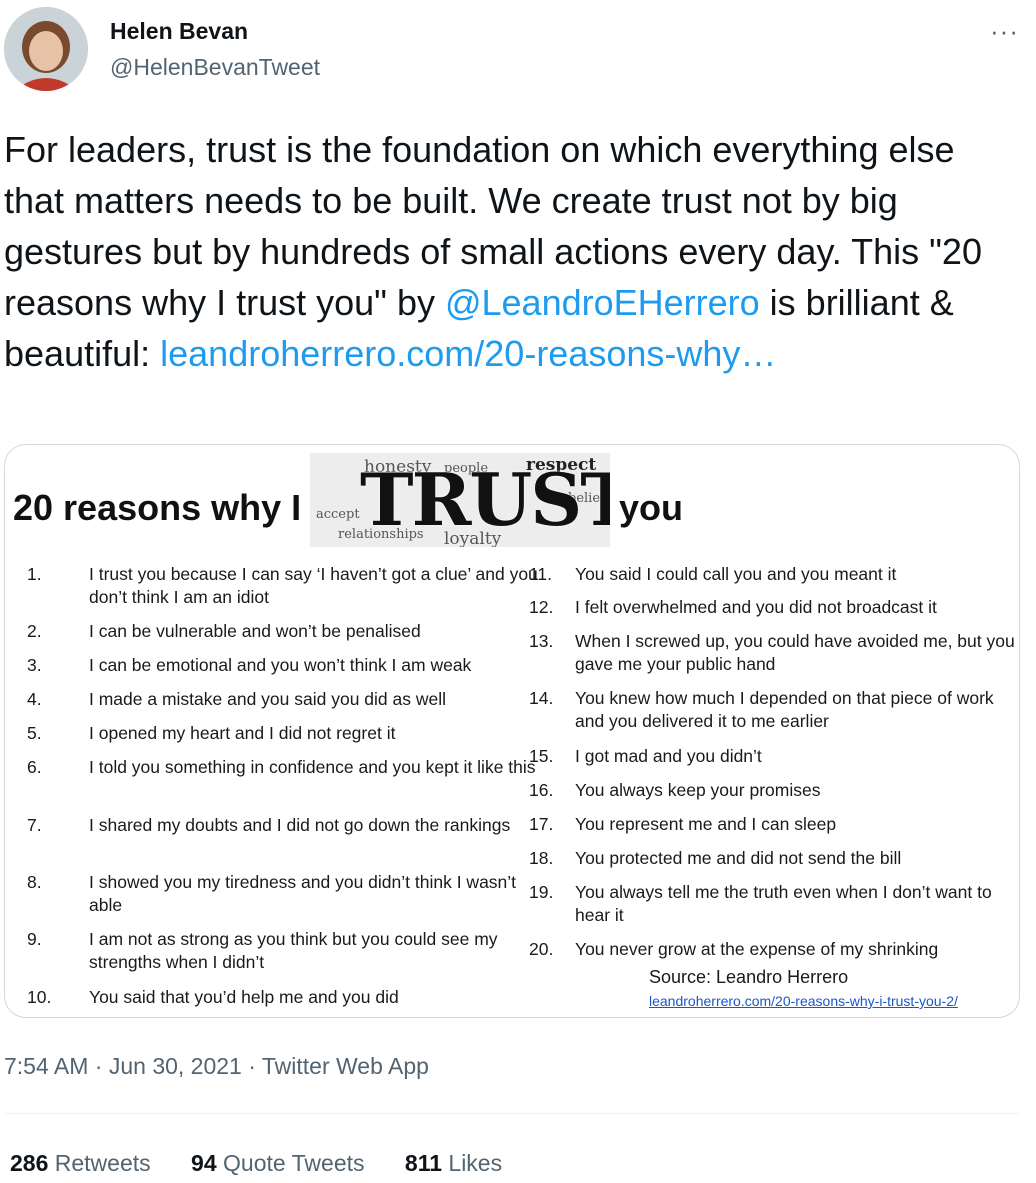 This screenshot has height=1183, width=1036. What do you see at coordinates (706, 824) in the screenshot?
I see `reason-text: You represent me and I can sleep` at bounding box center [706, 824].